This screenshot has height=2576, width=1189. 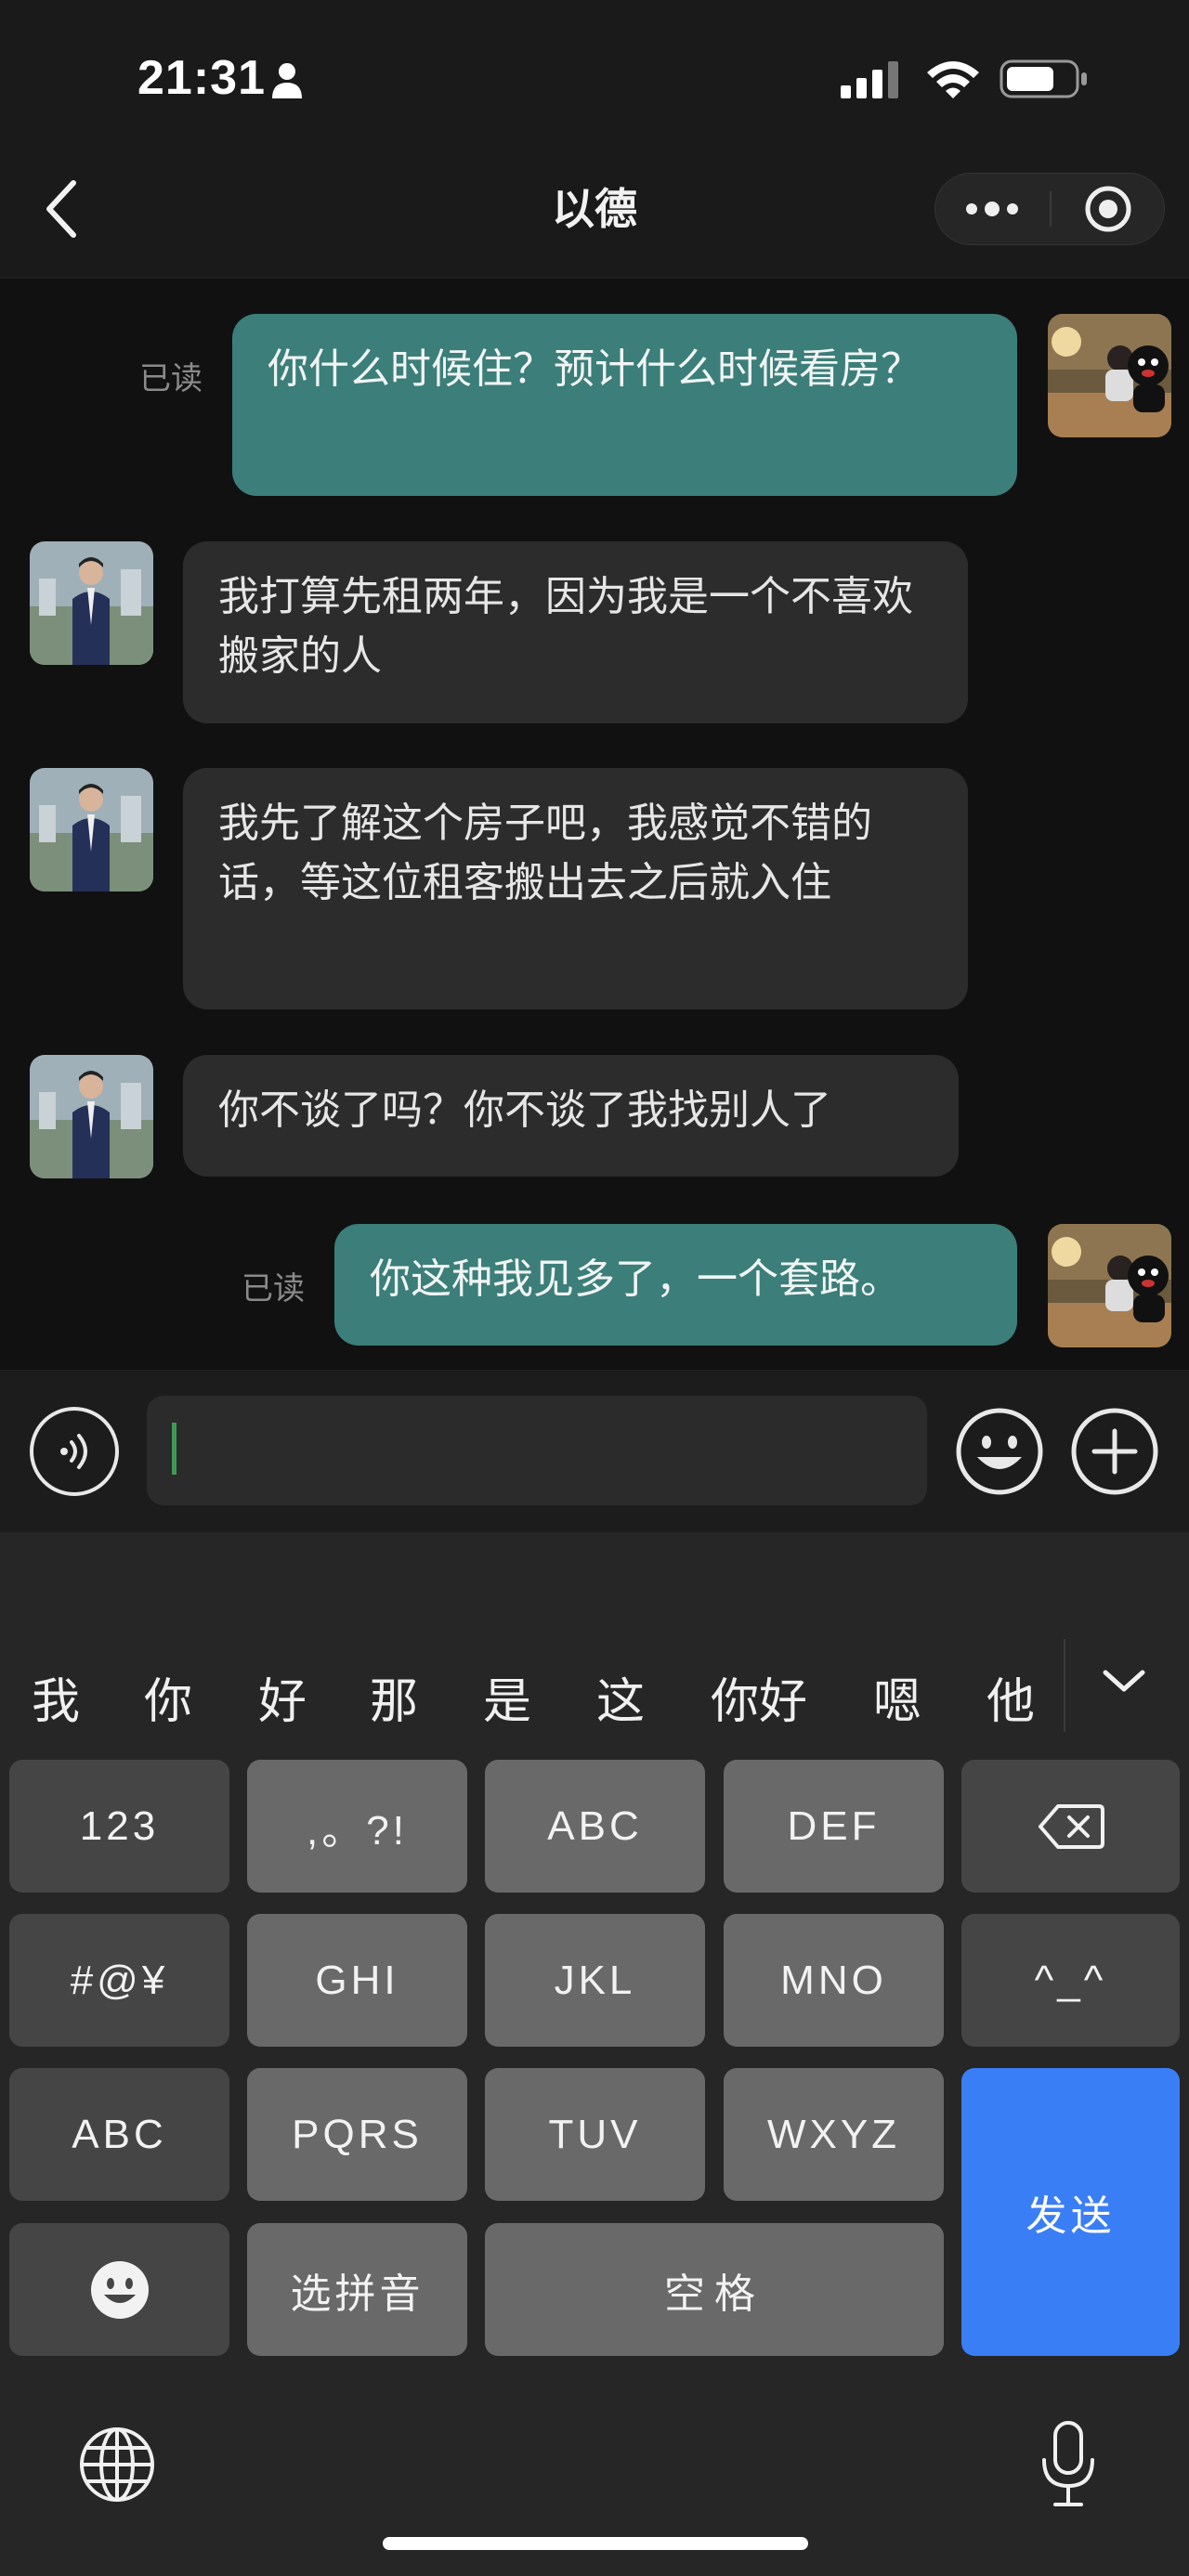 I want to click on signal-icon, so click(x=871, y=81).